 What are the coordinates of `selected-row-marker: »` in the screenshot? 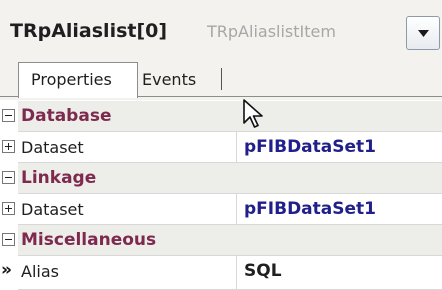 It's located at (6, 270).